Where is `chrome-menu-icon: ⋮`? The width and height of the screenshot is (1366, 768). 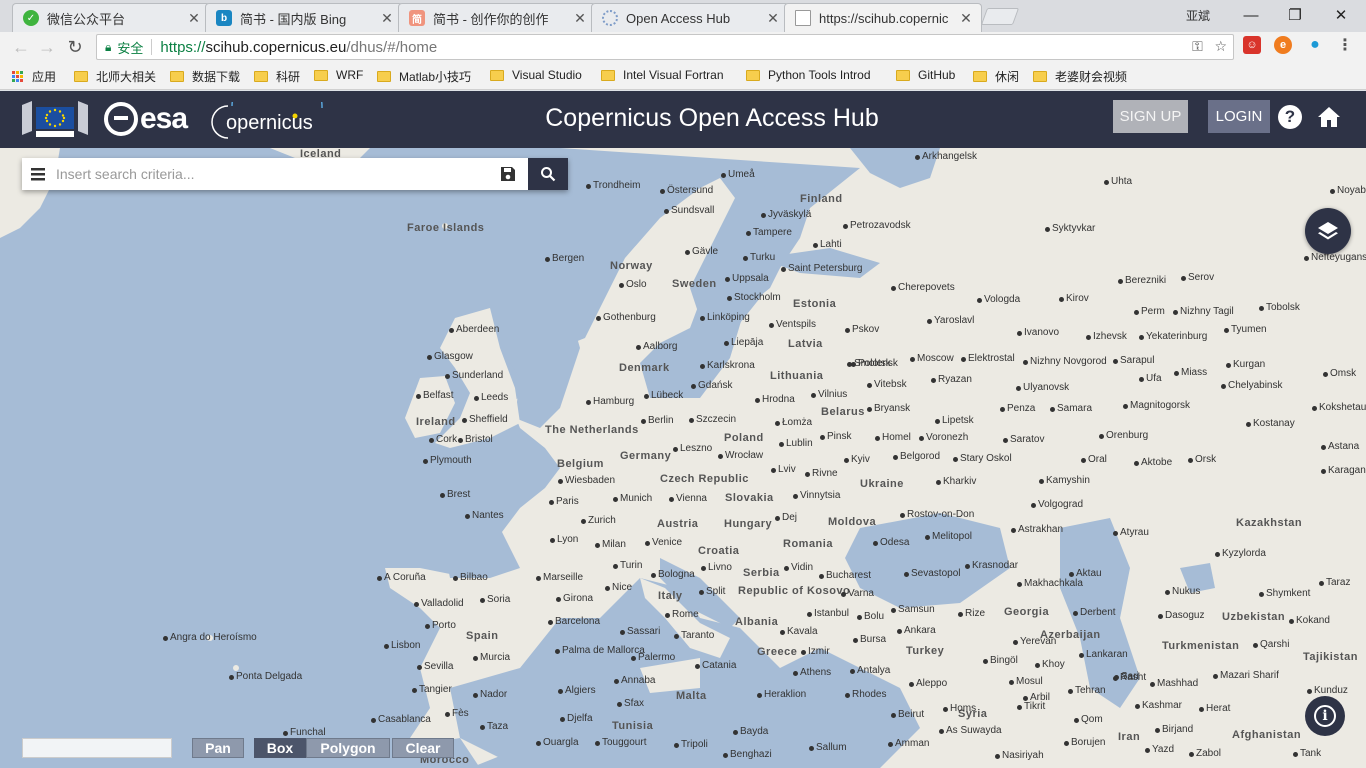
chrome-menu-icon: ⋮ is located at coordinates (1345, 45).